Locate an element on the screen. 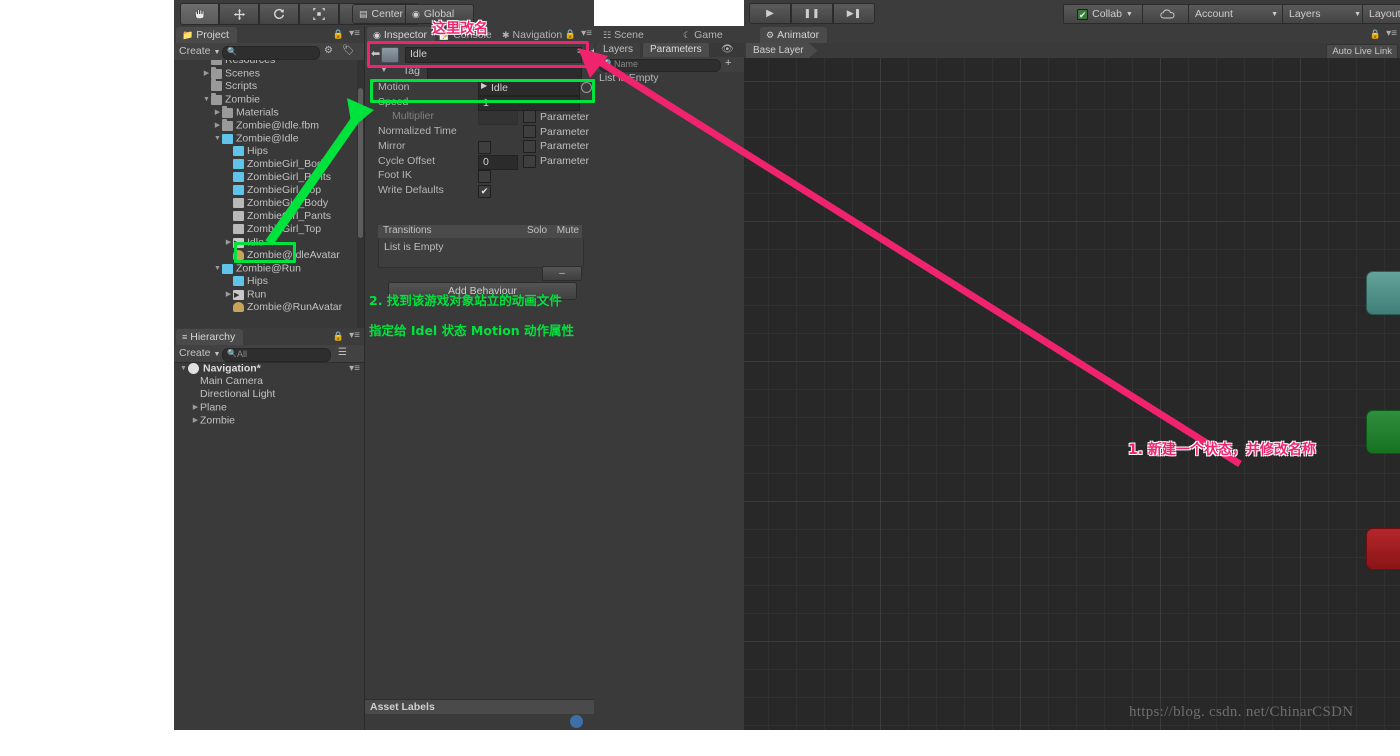 The width and height of the screenshot is (1400, 756). project-tree-item: ▶ Zombie@Idle.fbm is located at coordinates (265, 125).